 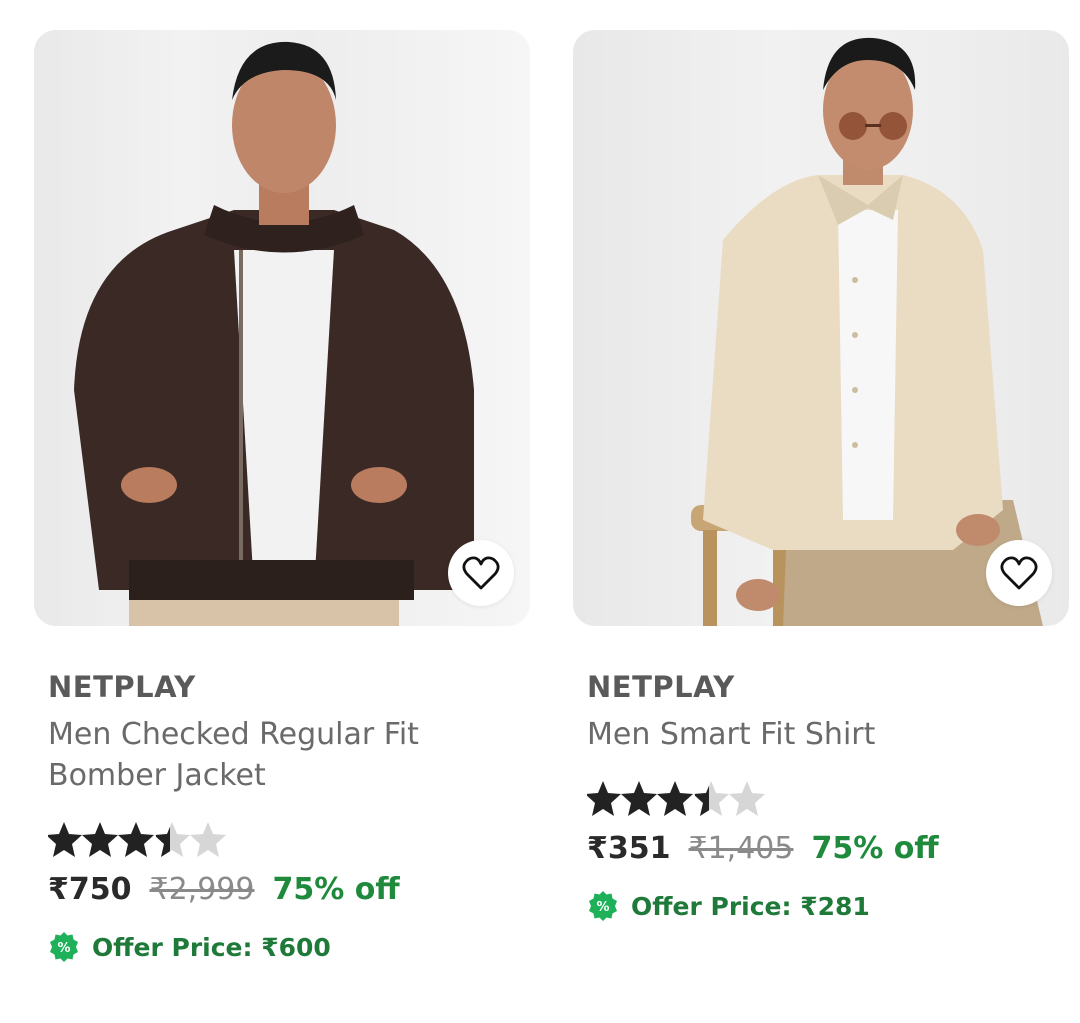 I want to click on price-row: ₹750 ₹2,999 75% off, so click(x=289, y=889).